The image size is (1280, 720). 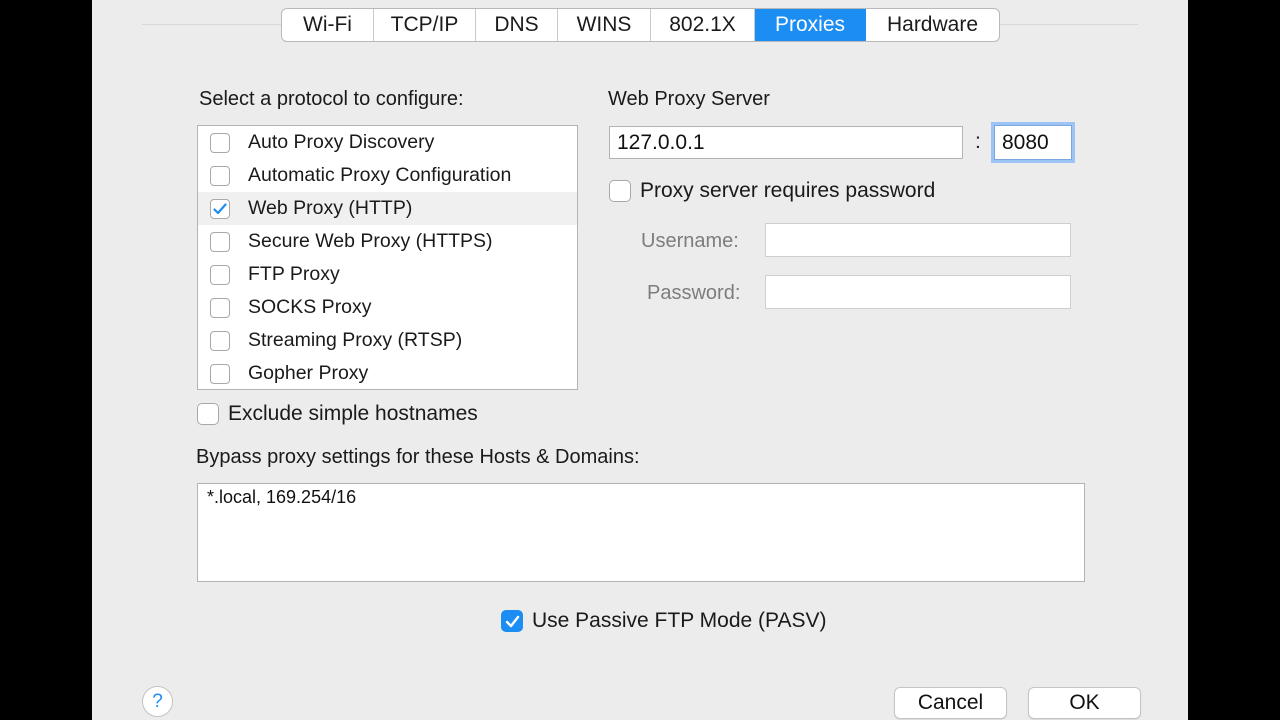 What do you see at coordinates (604, 25) in the screenshot?
I see `tab-wins: WINS` at bounding box center [604, 25].